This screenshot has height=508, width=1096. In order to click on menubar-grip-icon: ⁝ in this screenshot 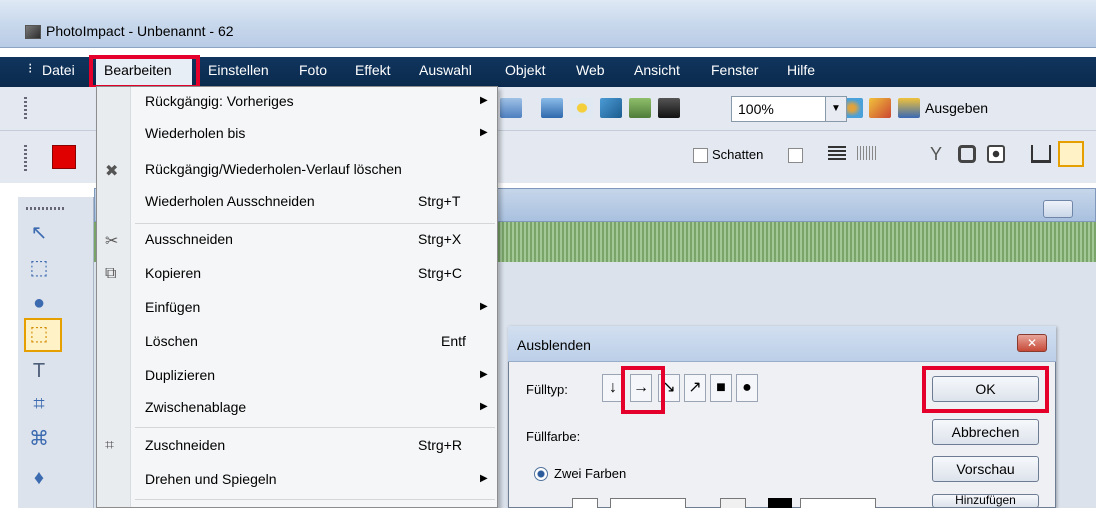, I will do `click(30, 68)`.